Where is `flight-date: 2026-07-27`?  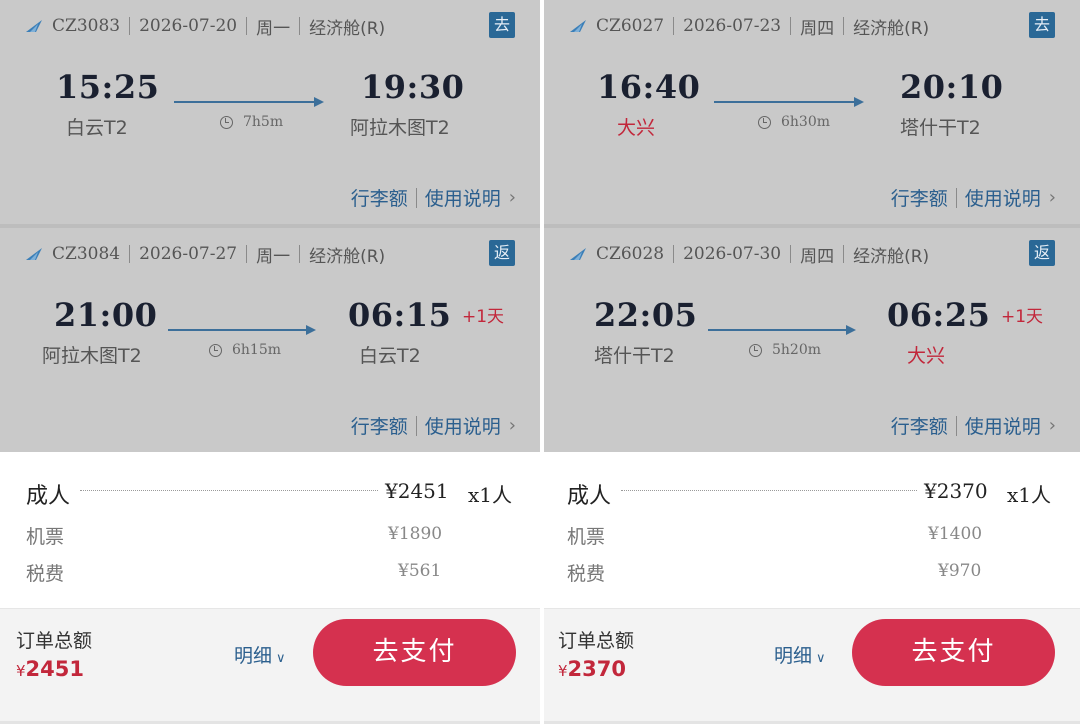 flight-date: 2026-07-27 is located at coordinates (188, 254).